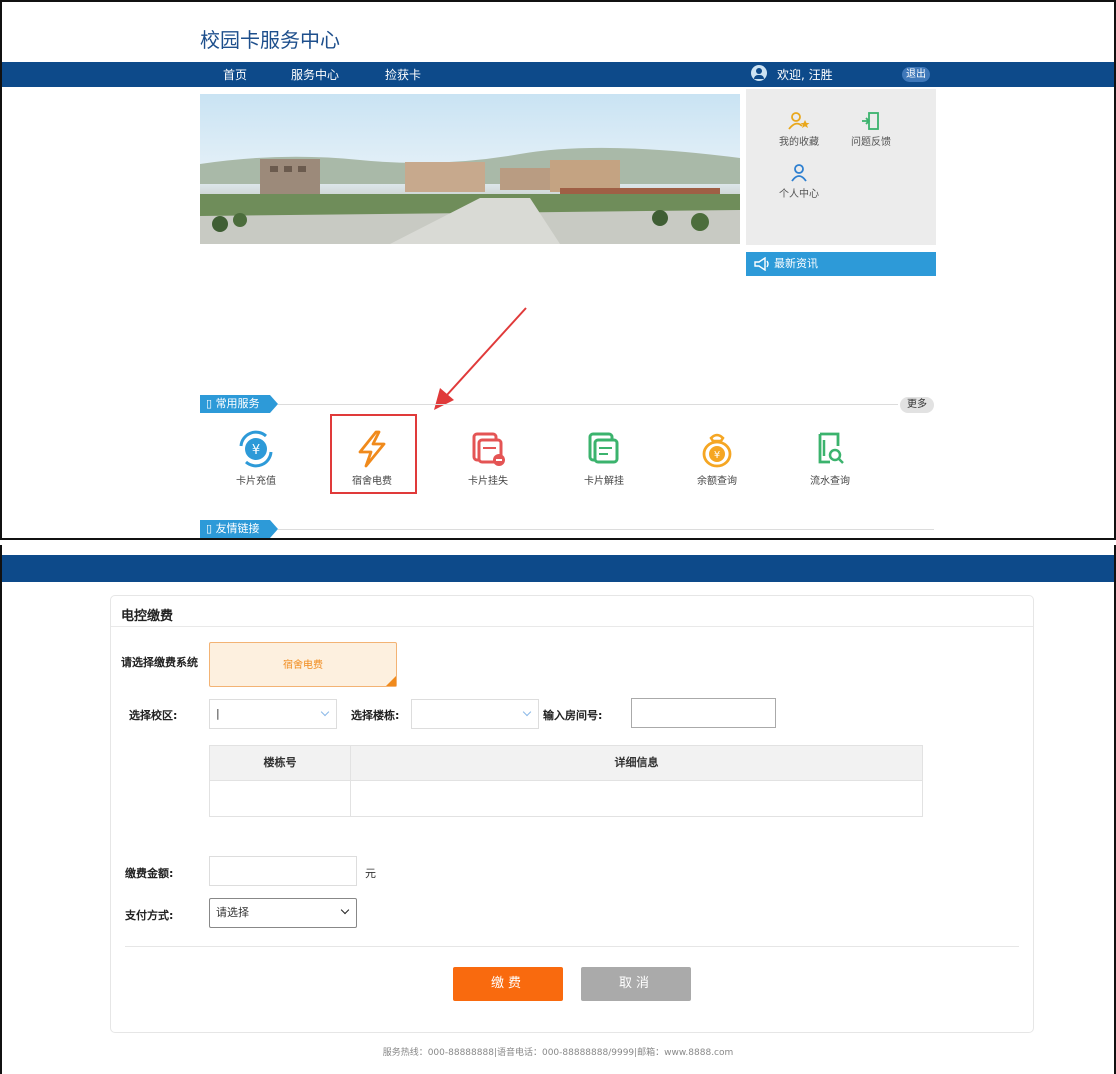 This screenshot has width=1116, height=1074. What do you see at coordinates (841, 167) in the screenshot?
I see `quick-links-panel: 我的收藏 问题反馈 个人中心` at bounding box center [841, 167].